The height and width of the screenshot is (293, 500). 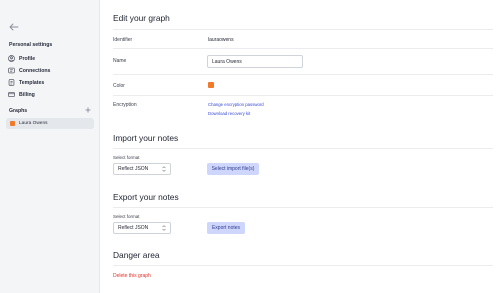 What do you see at coordinates (133, 228) in the screenshot?
I see `export-format-value: Reflect JSON` at bounding box center [133, 228].